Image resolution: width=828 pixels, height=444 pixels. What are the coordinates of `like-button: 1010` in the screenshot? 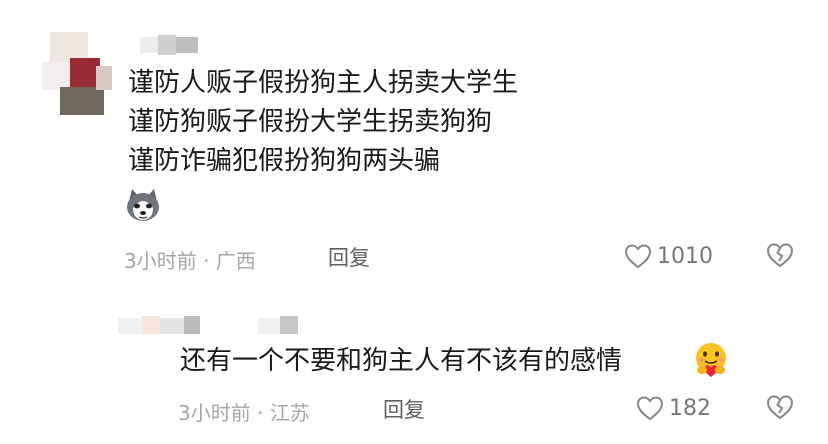 It's located at (668, 256).